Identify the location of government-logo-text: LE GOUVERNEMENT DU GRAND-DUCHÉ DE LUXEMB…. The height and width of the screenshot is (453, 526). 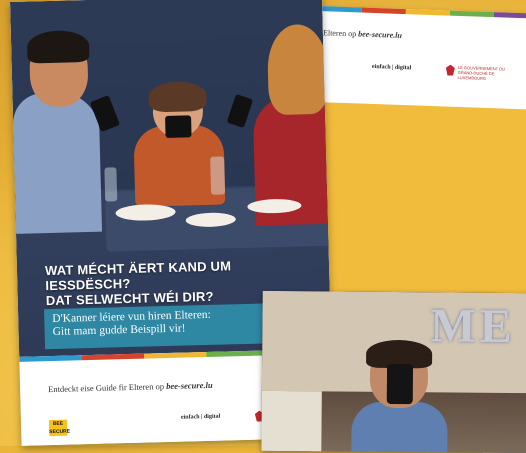
(481, 72).